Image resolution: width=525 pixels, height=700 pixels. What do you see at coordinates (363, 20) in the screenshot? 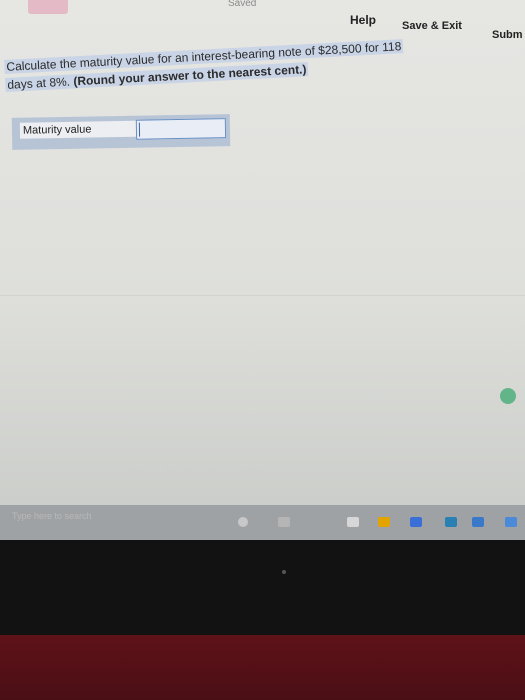
I see `help-button: Help` at bounding box center [363, 20].